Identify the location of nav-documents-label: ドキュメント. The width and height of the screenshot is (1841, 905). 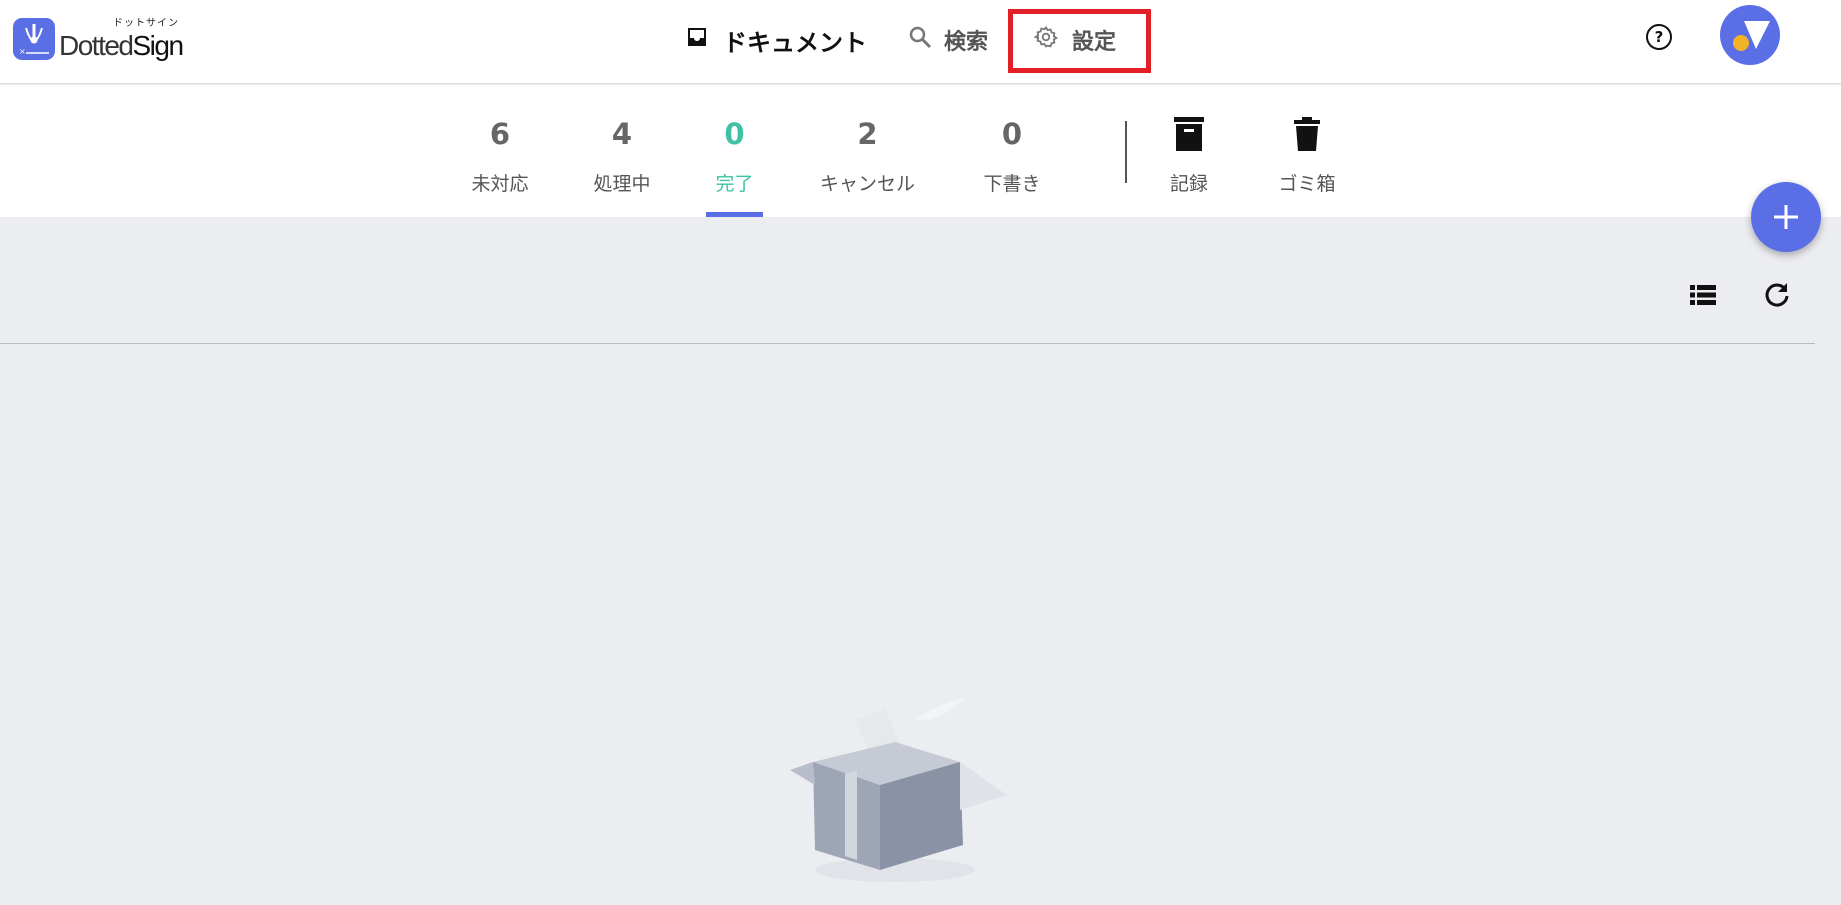
(795, 42).